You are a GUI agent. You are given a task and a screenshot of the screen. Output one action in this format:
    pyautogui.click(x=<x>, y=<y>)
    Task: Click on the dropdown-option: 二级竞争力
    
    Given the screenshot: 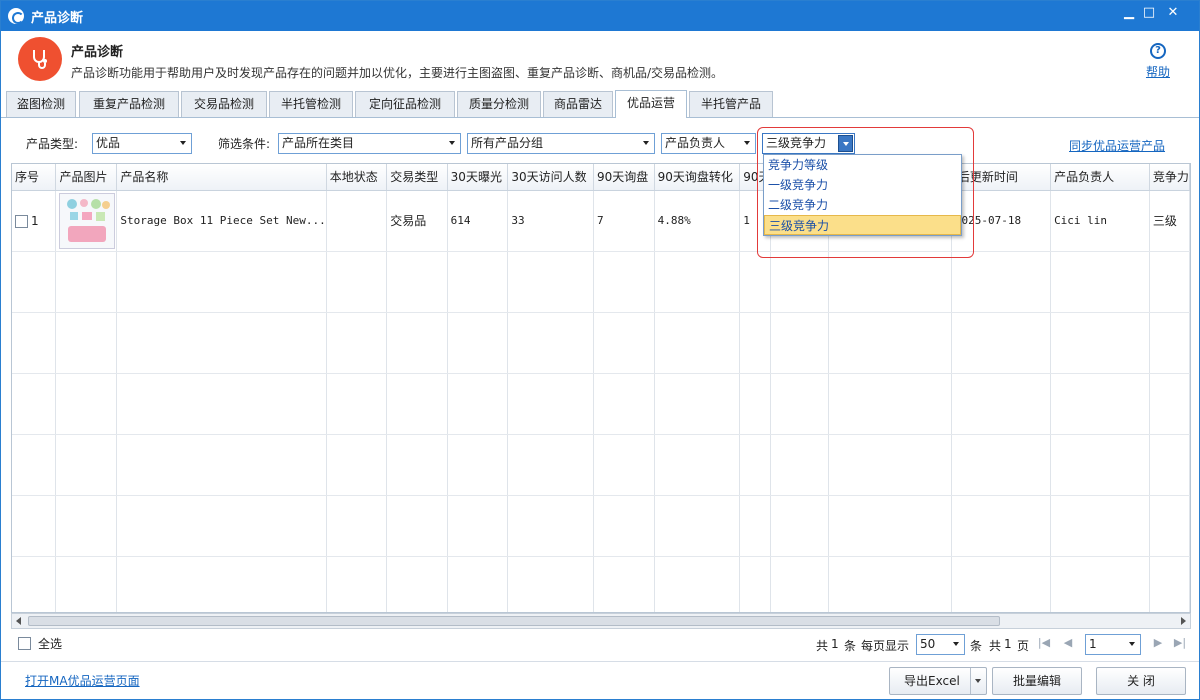 What is the action you would take?
    pyautogui.click(x=862, y=205)
    